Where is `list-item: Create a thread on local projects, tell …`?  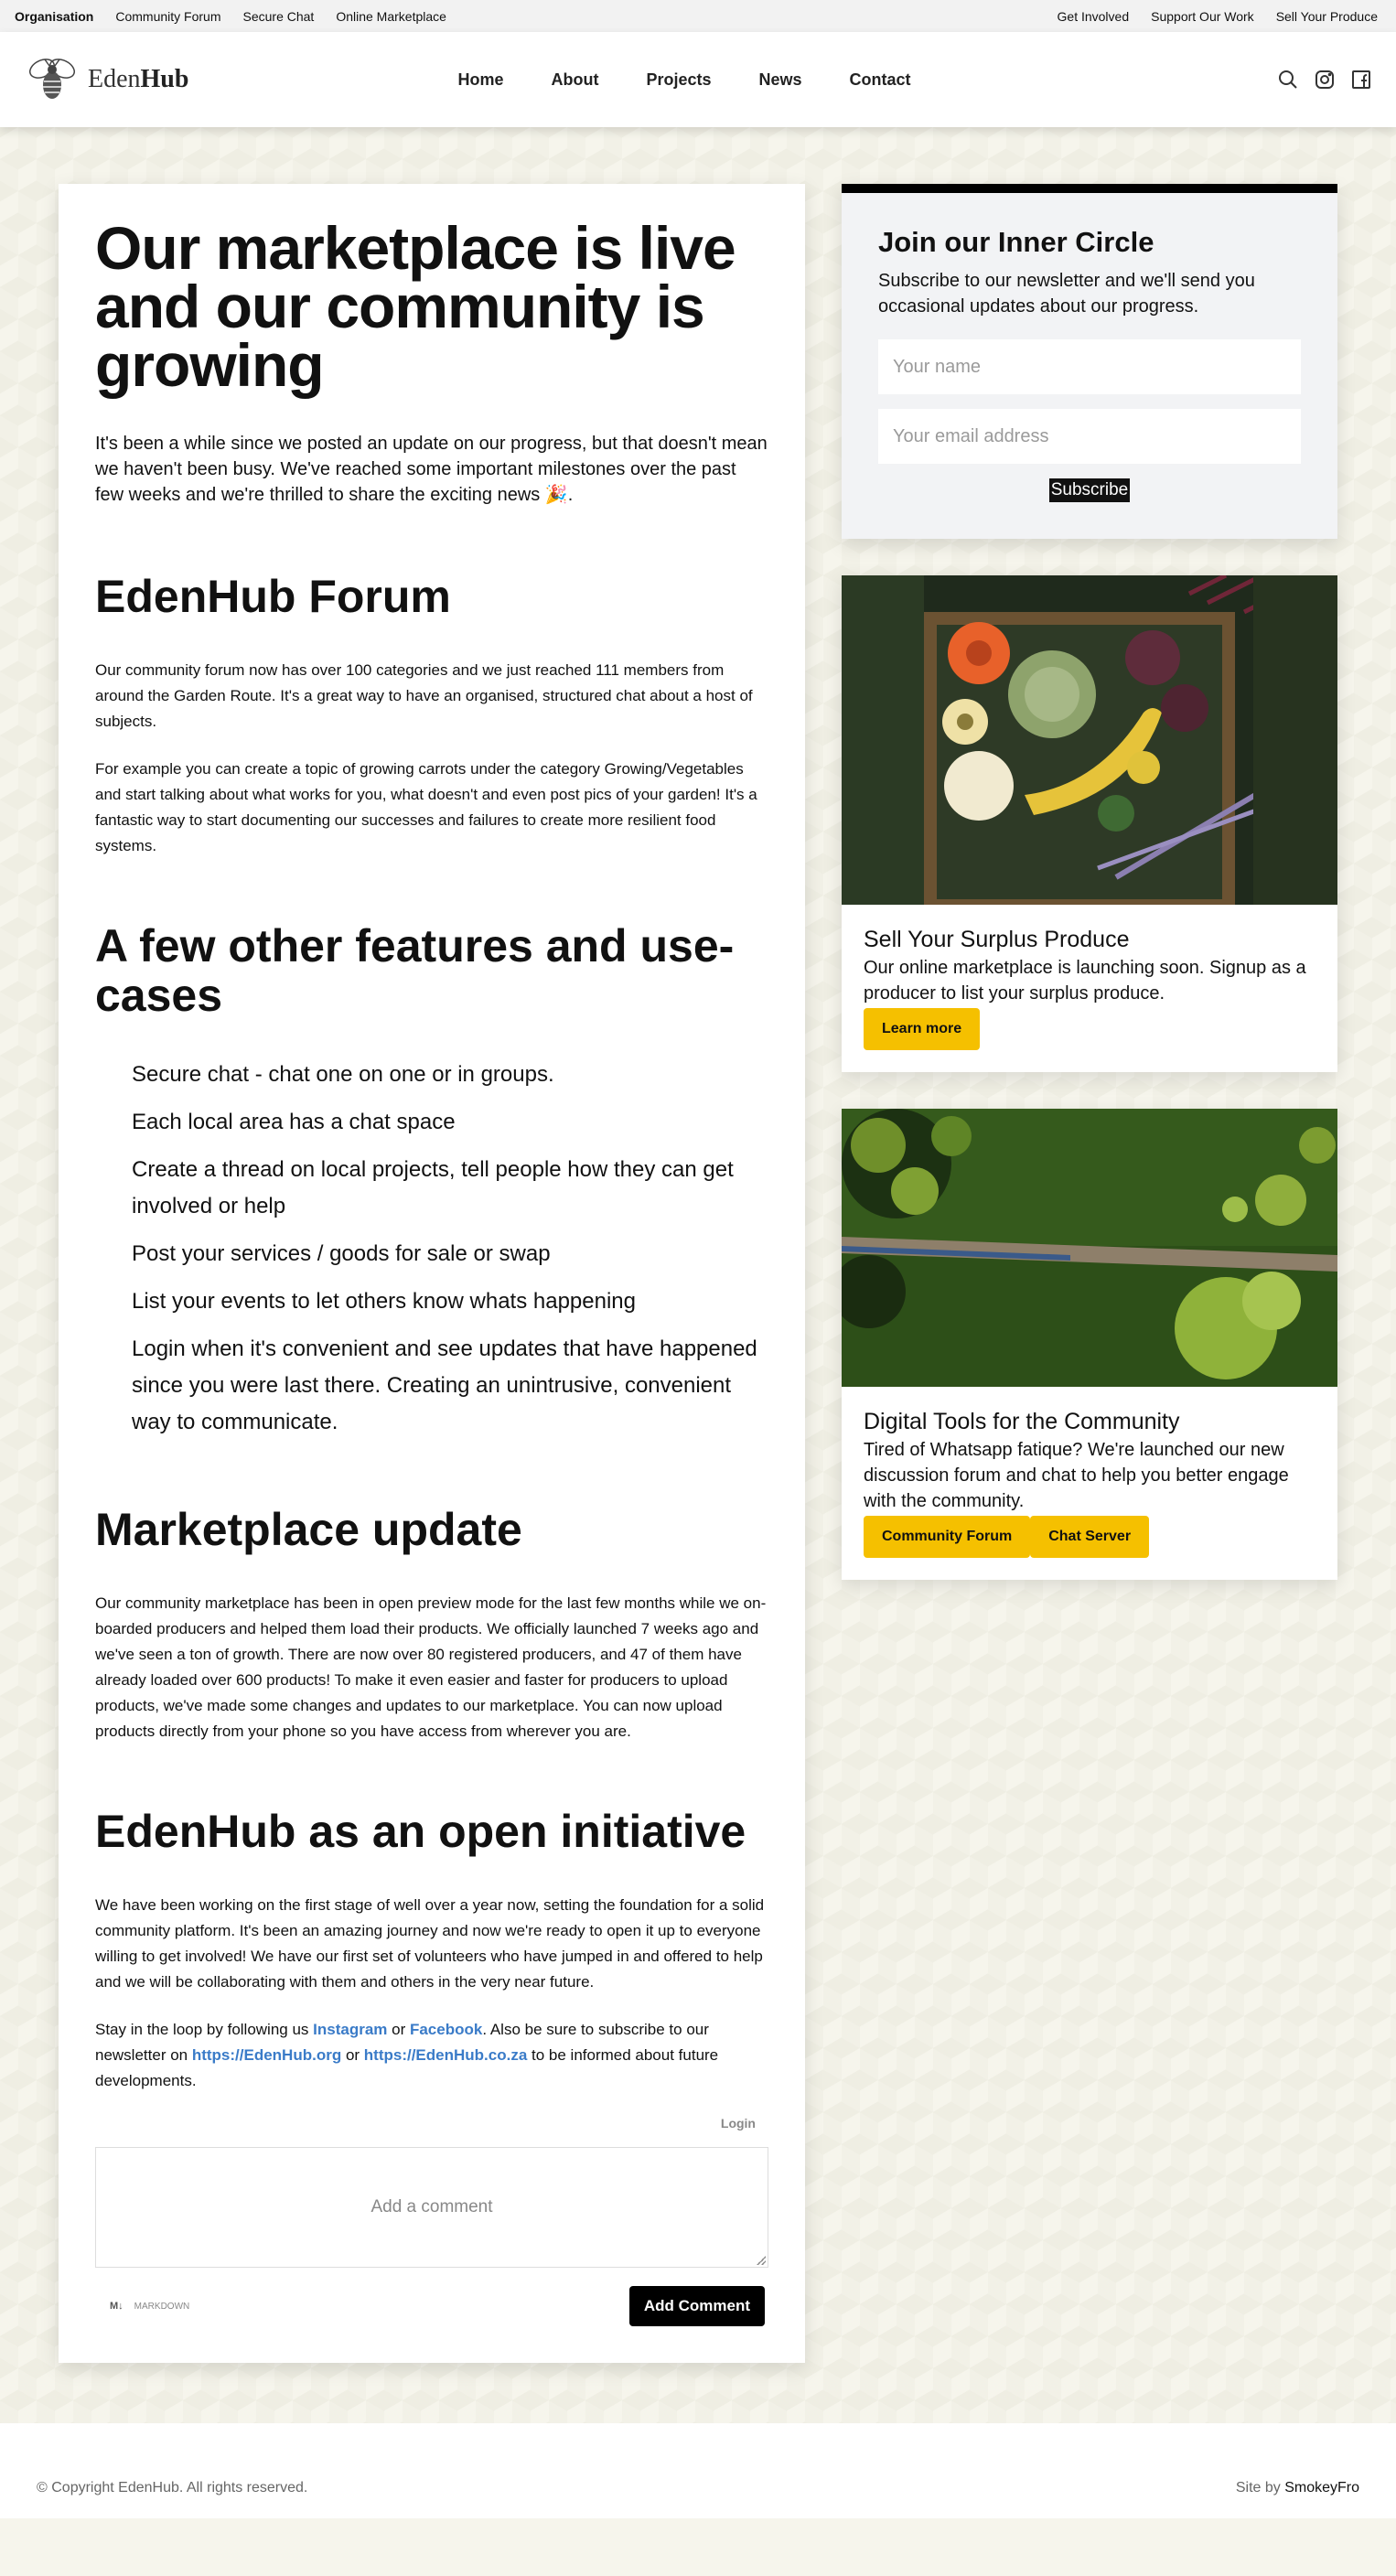 list-item: Create a thread on local projects, tell … is located at coordinates (433, 1187).